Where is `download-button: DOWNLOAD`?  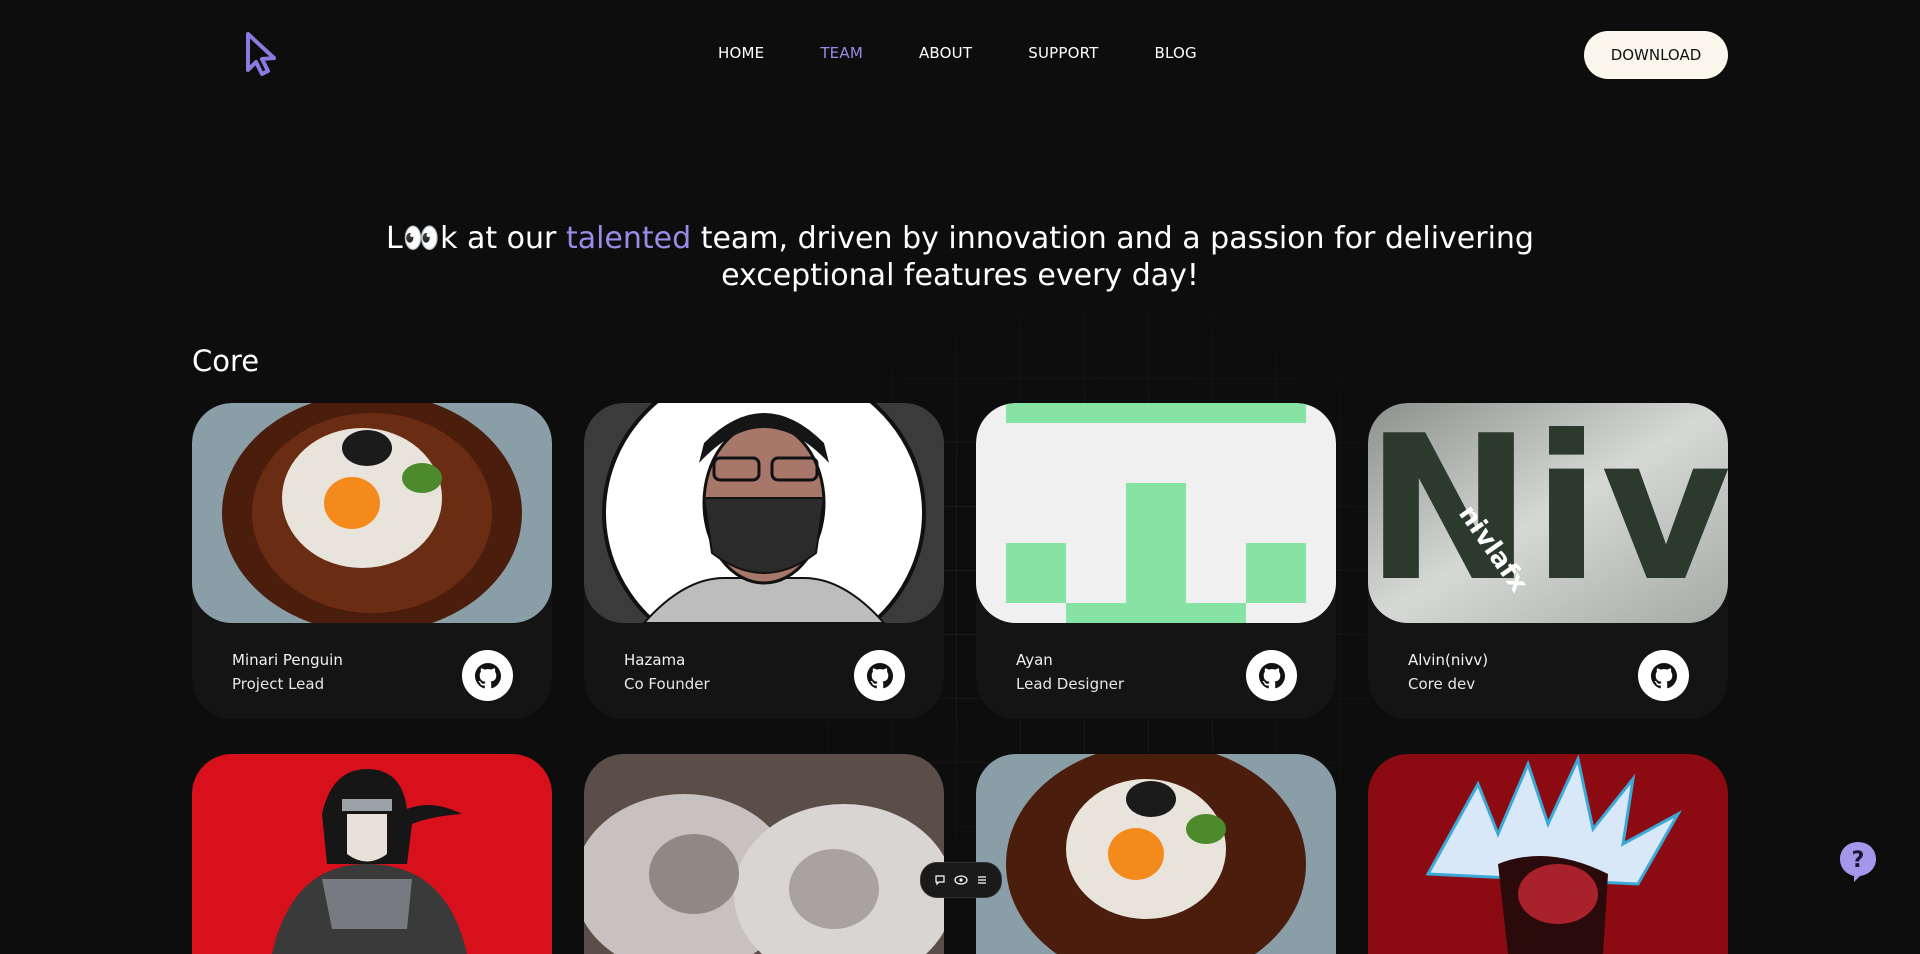
download-button: DOWNLOAD is located at coordinates (1656, 55).